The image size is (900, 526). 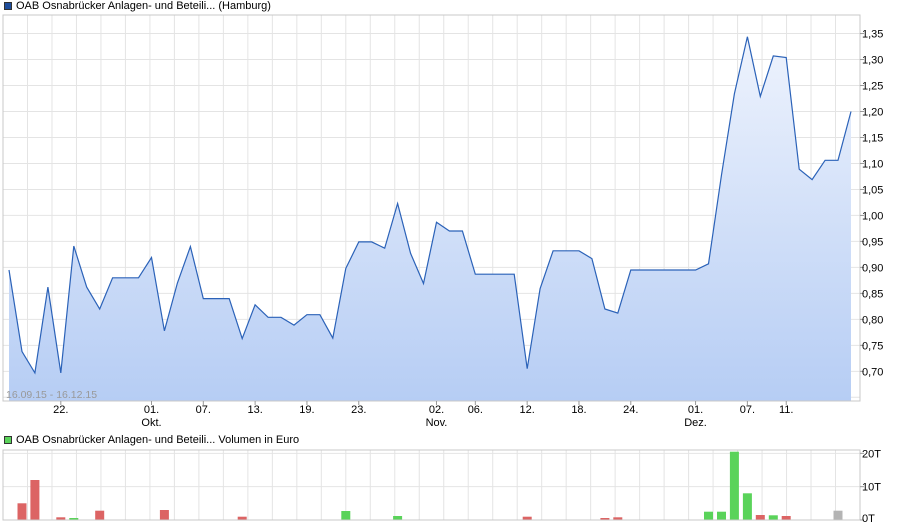 What do you see at coordinates (872, 294) in the screenshot?
I see `price-y-tick-label: 0,85` at bounding box center [872, 294].